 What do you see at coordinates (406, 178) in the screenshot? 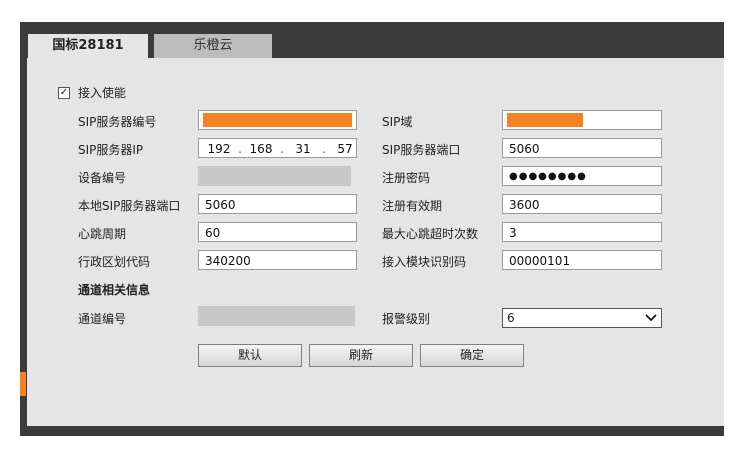
I see `register-password-label: 注册密码` at bounding box center [406, 178].